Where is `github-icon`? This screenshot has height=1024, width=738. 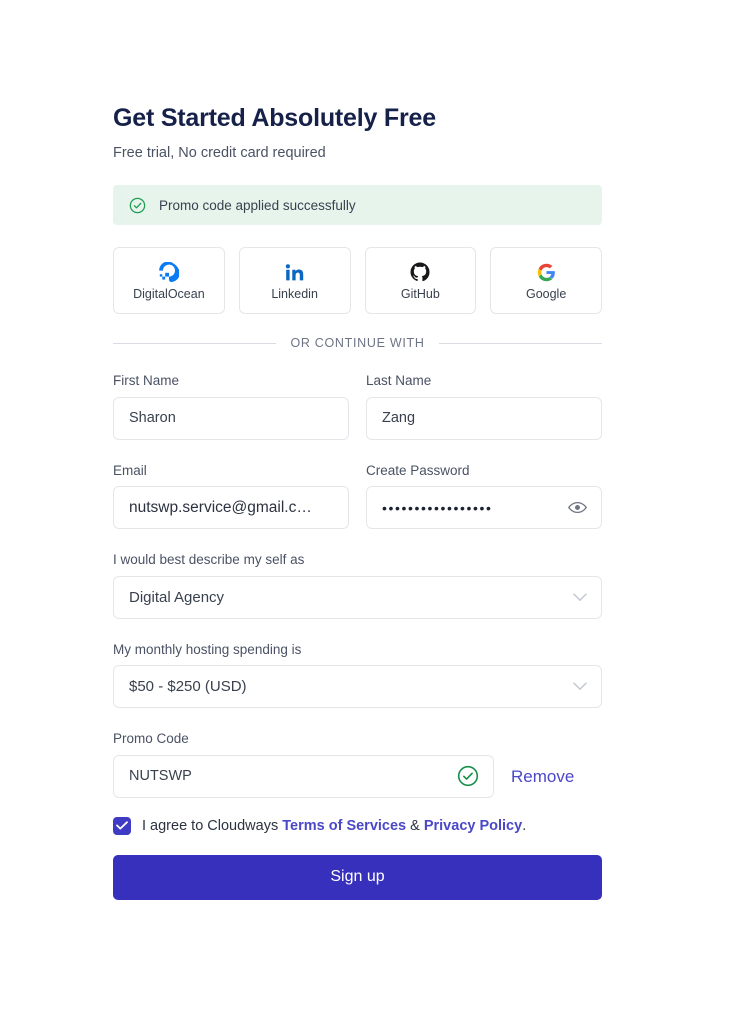 github-icon is located at coordinates (420, 272).